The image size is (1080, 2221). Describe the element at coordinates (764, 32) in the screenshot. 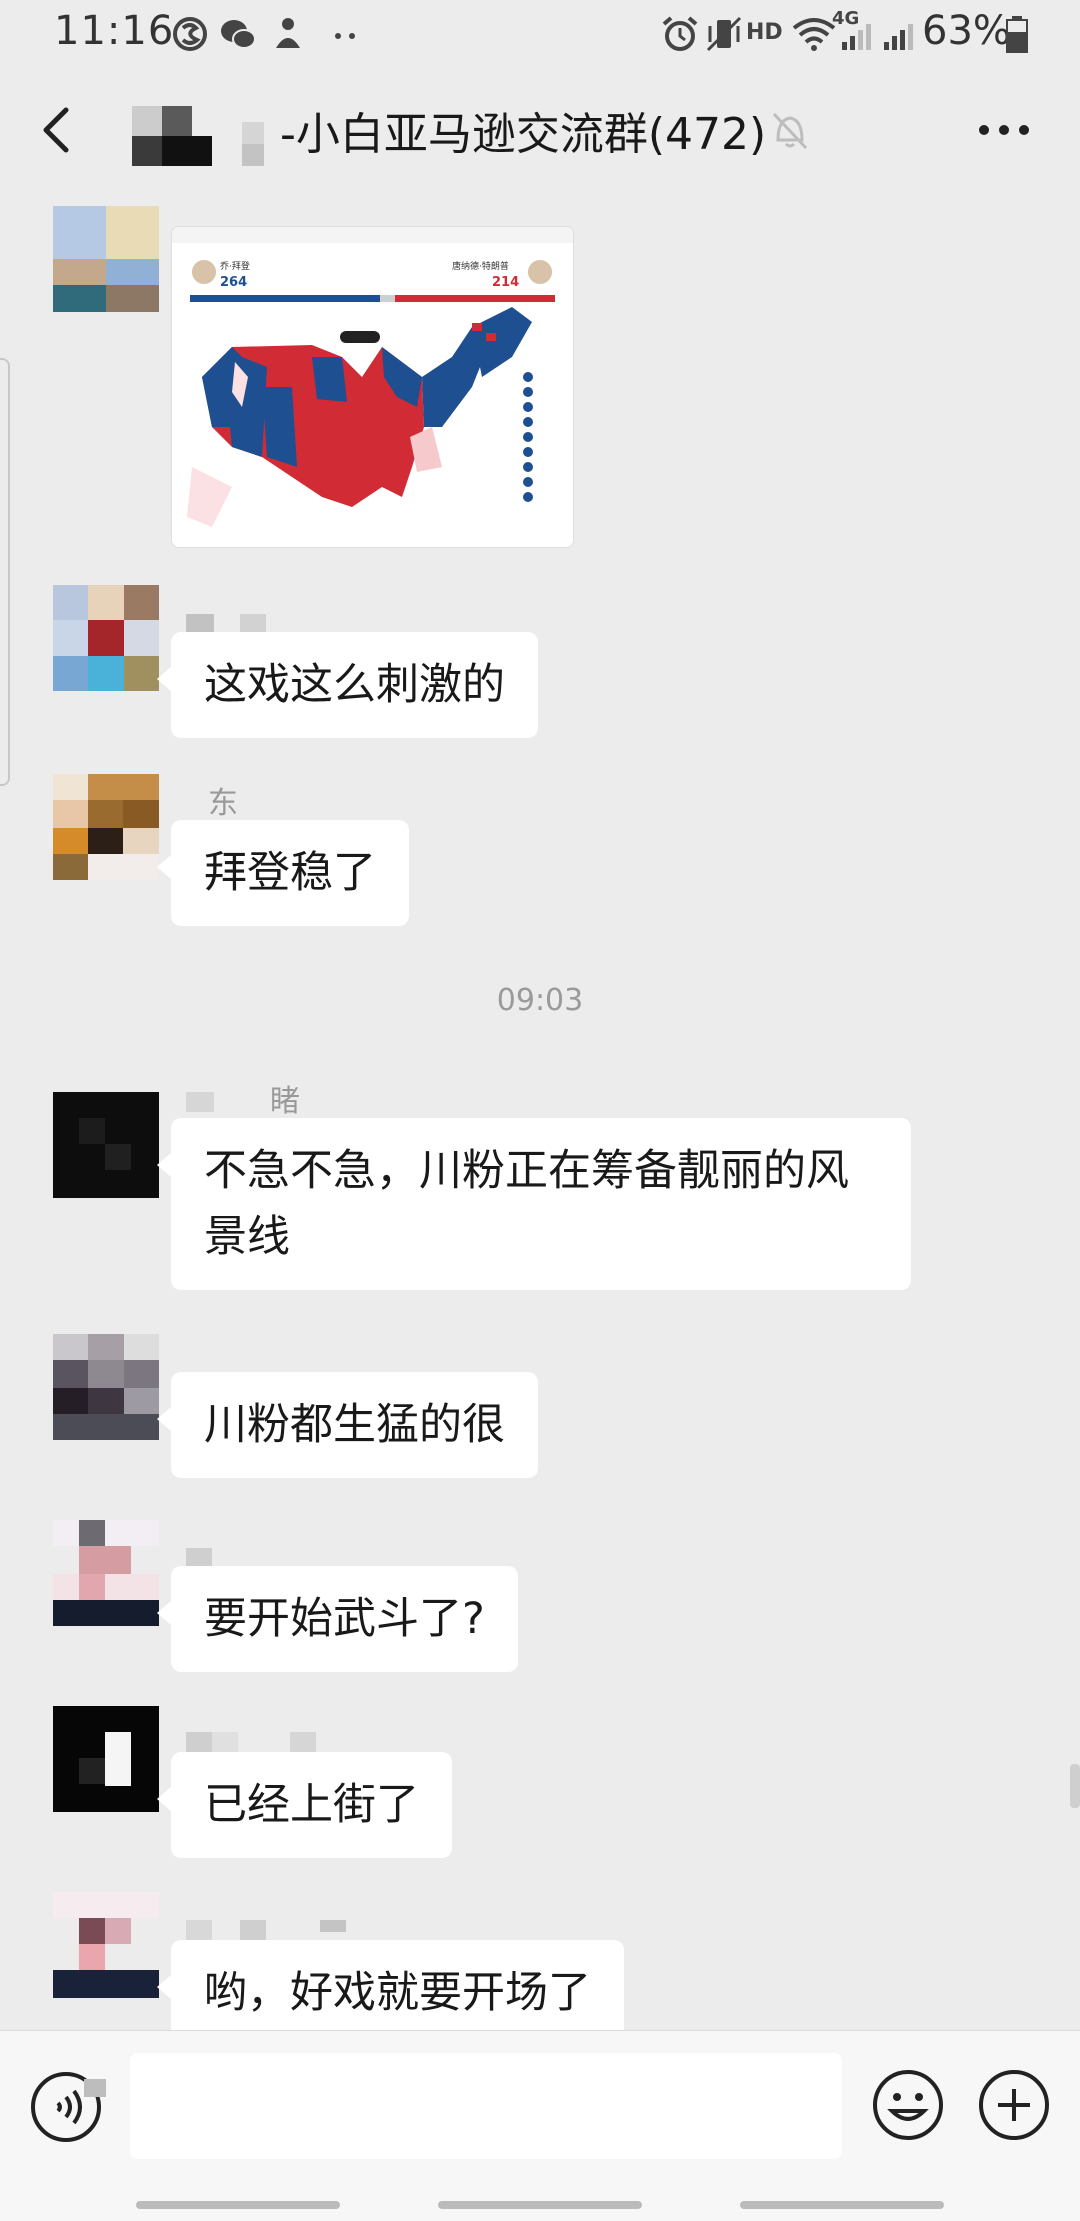

I see `hd-label: HD` at that location.